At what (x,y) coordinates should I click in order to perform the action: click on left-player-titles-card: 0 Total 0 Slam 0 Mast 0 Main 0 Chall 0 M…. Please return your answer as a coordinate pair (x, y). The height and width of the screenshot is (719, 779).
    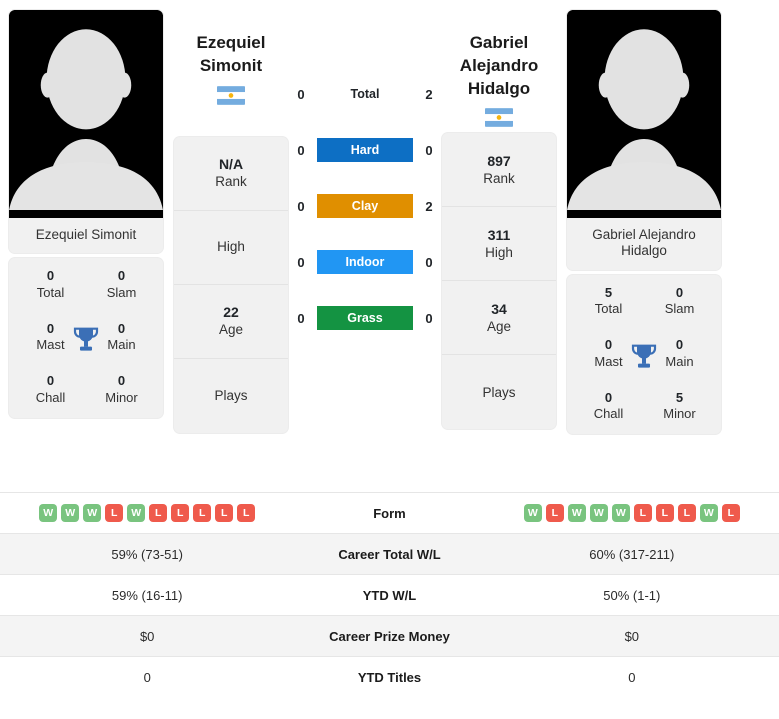
    Looking at the image, I should click on (86, 338).